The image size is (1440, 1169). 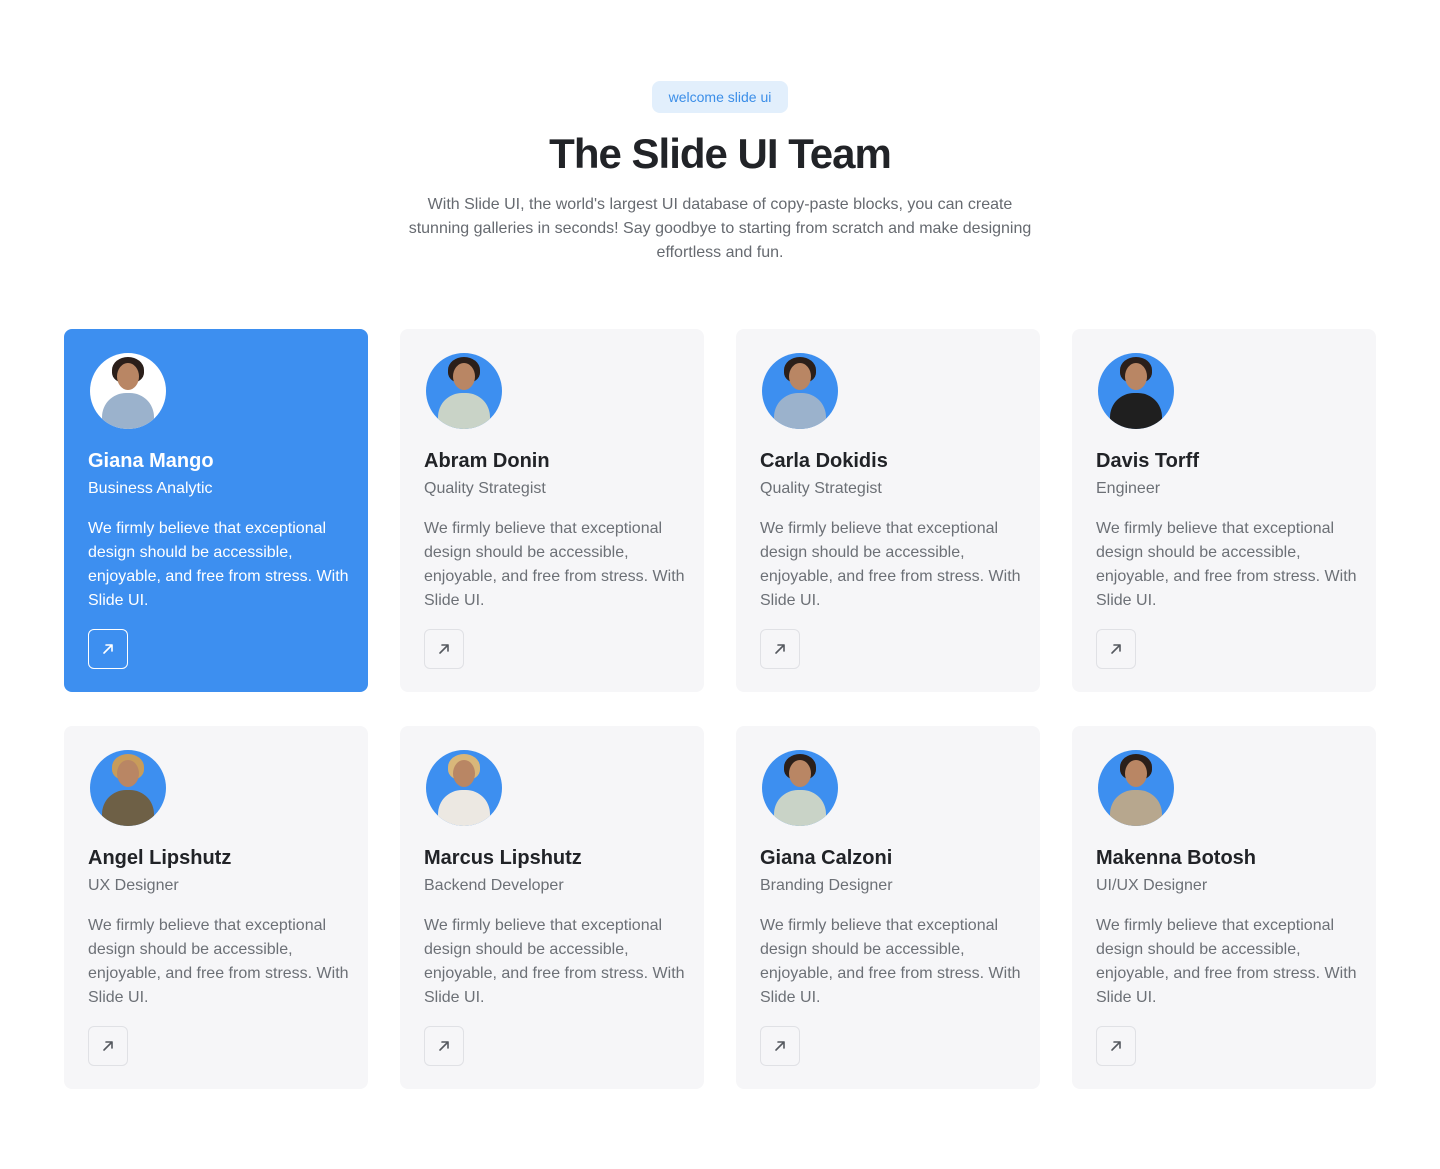 I want to click on member-role: UI/UX Designer, so click(x=1152, y=885).